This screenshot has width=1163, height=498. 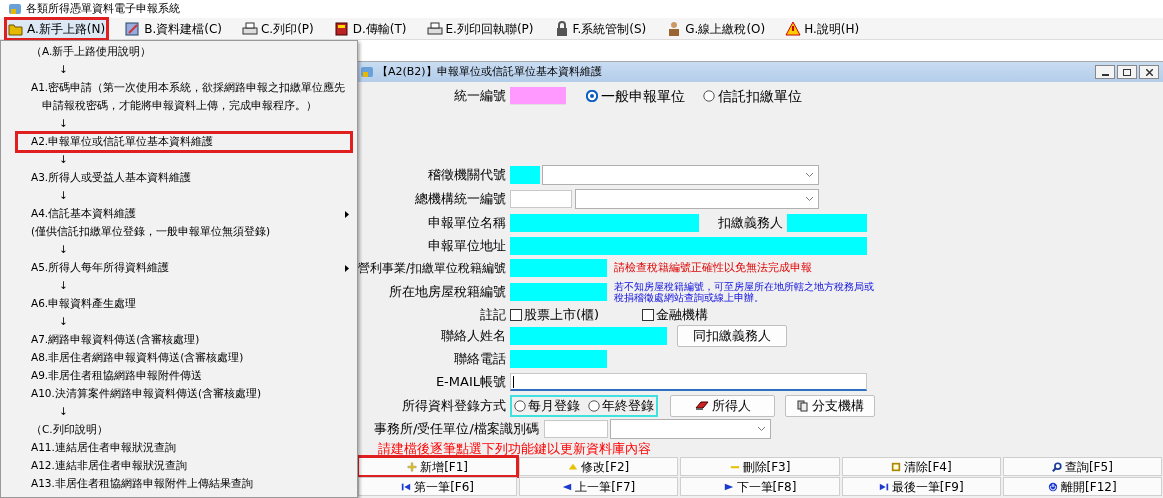 What do you see at coordinates (1149, 72) in the screenshot?
I see `close-button` at bounding box center [1149, 72].